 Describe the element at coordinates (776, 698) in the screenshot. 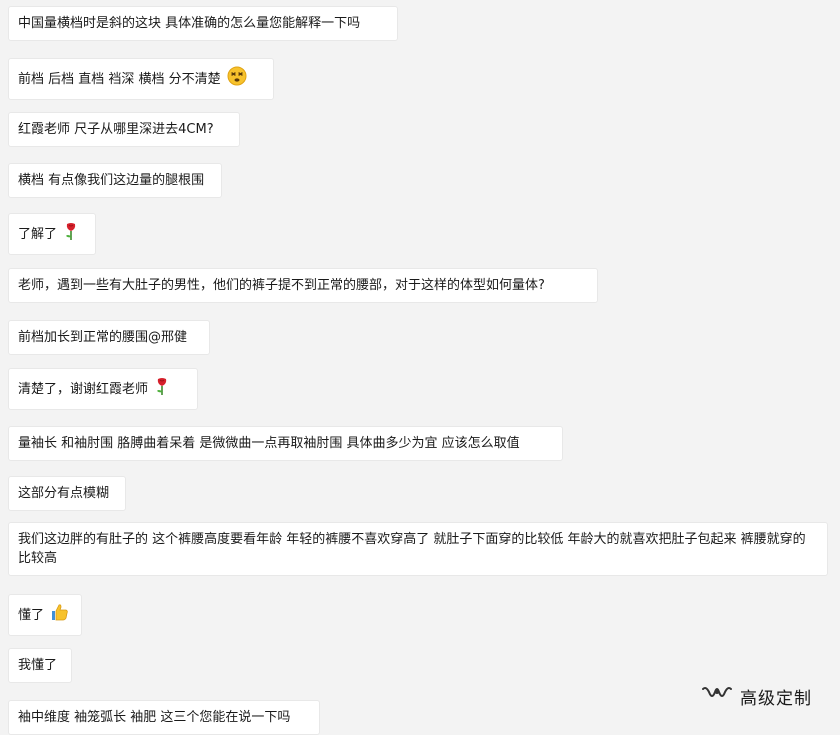

I see `watermark-text: 高级定制` at that location.